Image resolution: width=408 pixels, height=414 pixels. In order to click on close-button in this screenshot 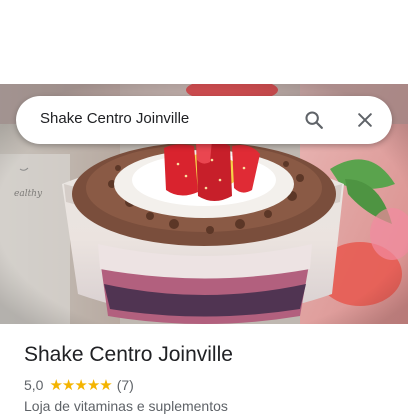, I will do `click(365, 120)`.